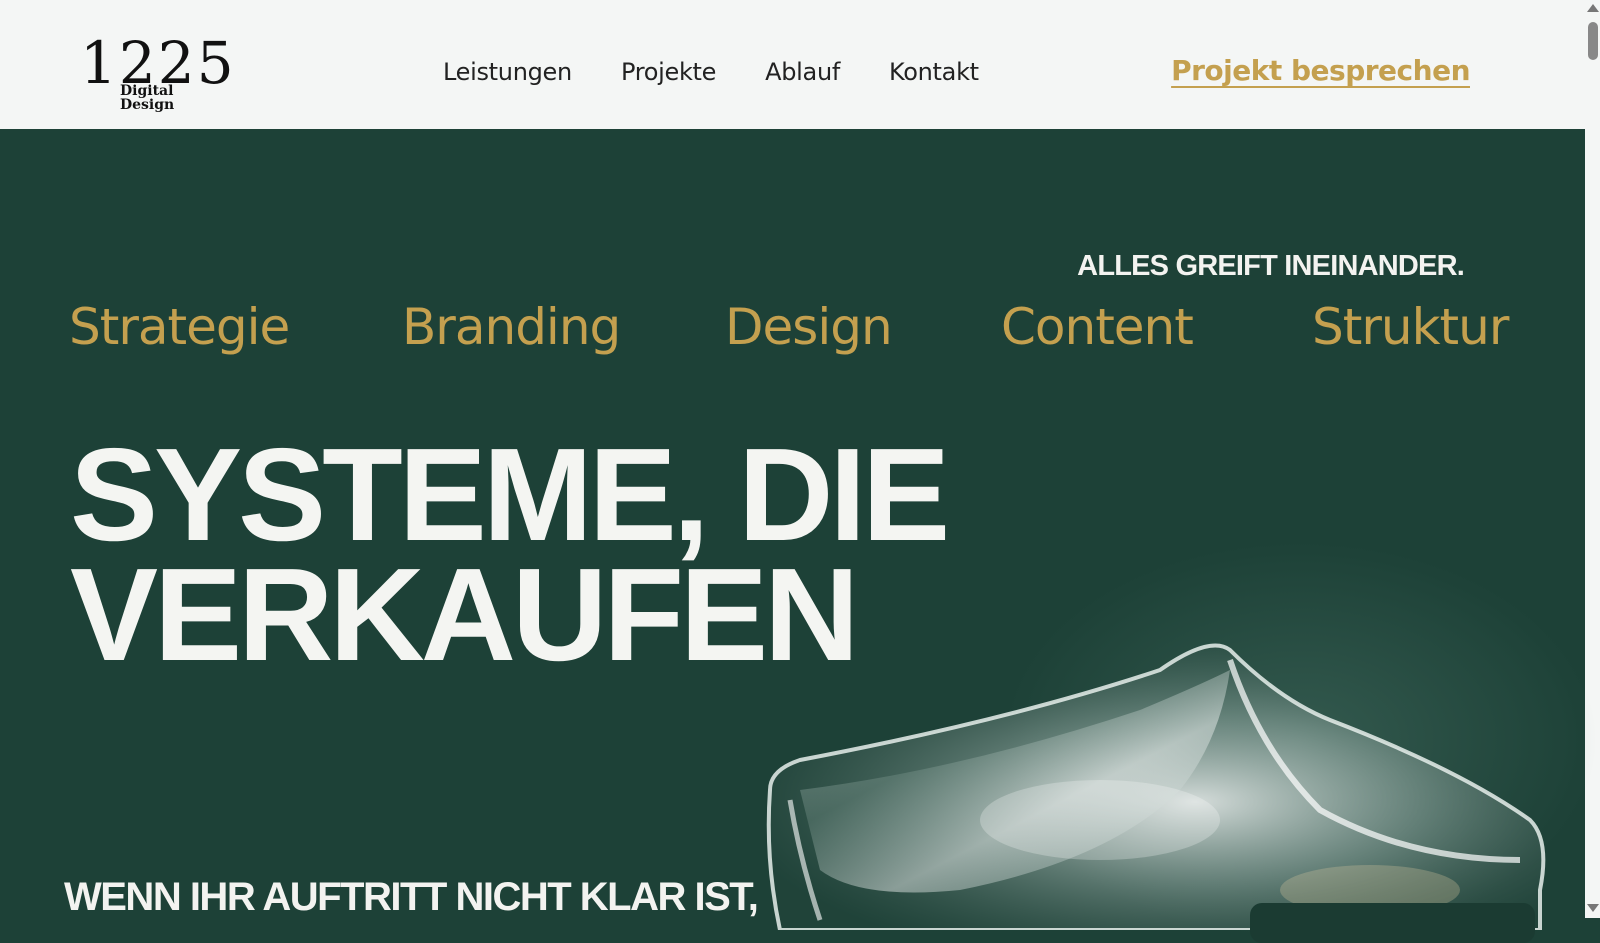  What do you see at coordinates (934, 72) in the screenshot?
I see `nav-link-kontakt: Kontakt` at bounding box center [934, 72].